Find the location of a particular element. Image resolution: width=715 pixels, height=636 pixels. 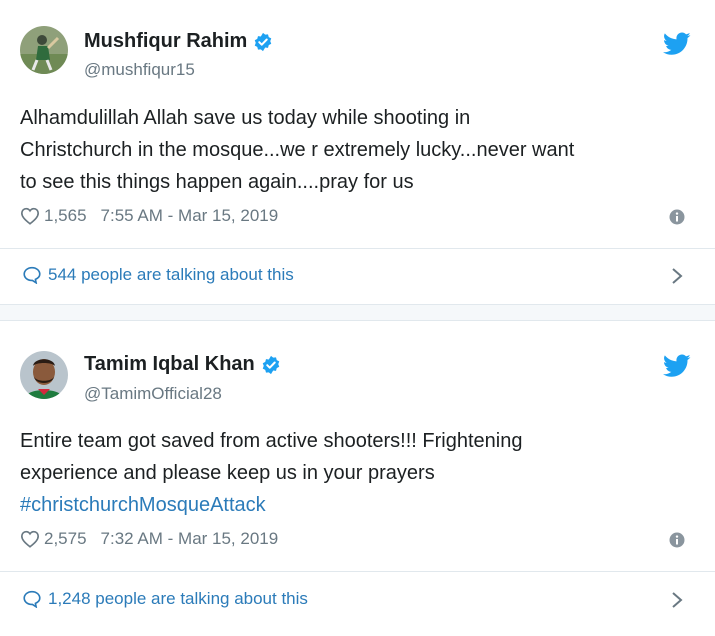

like-count: 2,575 is located at coordinates (65, 539).